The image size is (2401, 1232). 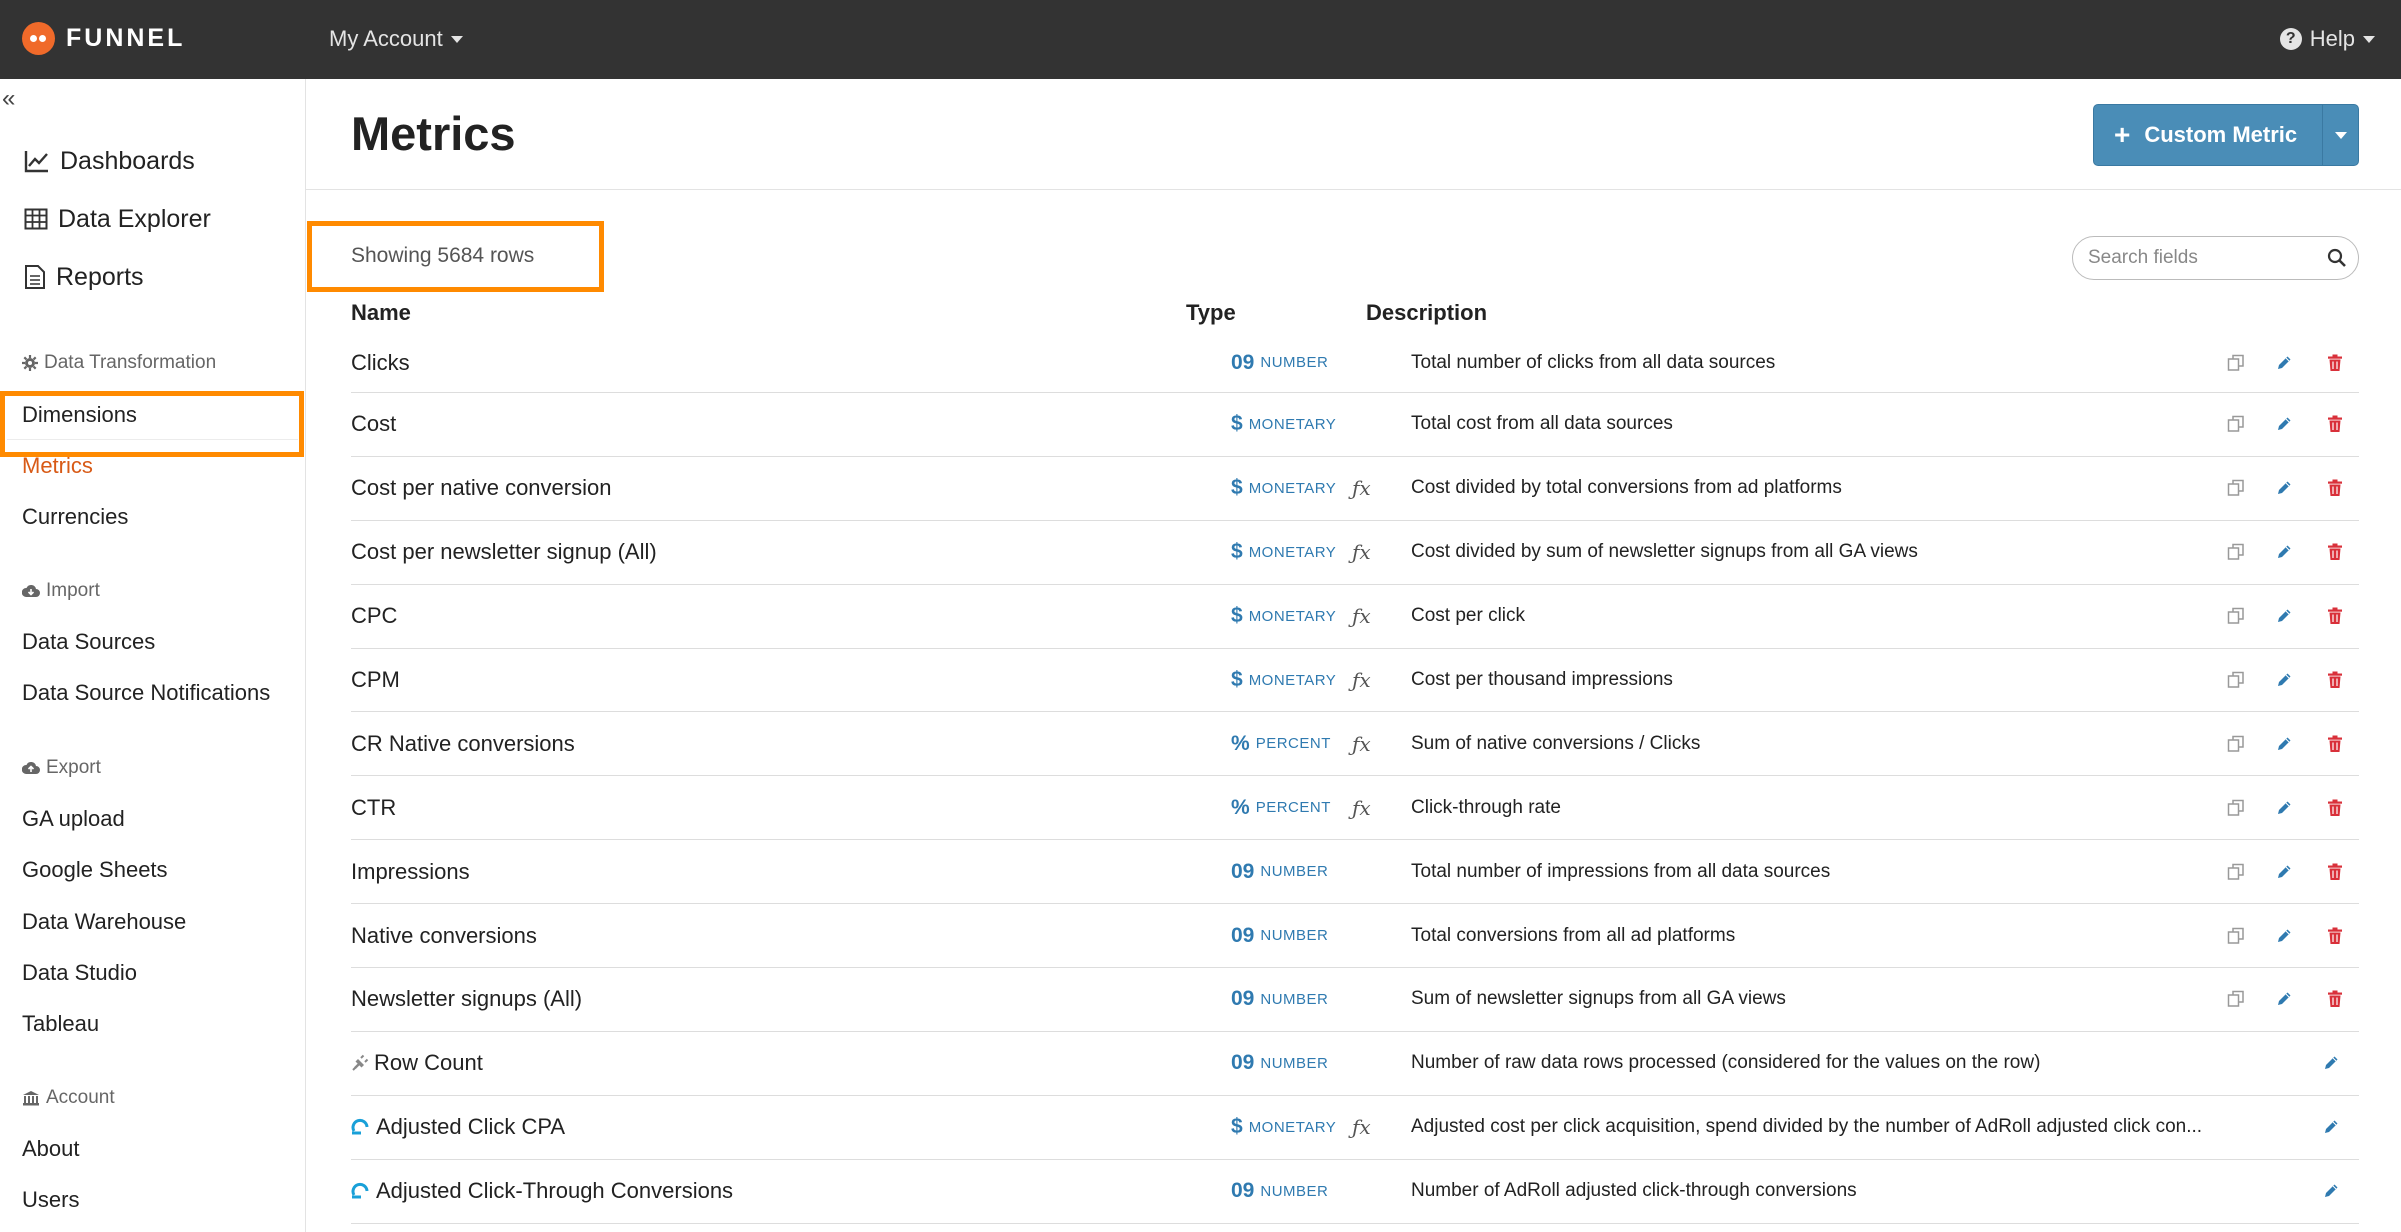 I want to click on metric-name-label: Newsletter signups (All), so click(x=467, y=999).